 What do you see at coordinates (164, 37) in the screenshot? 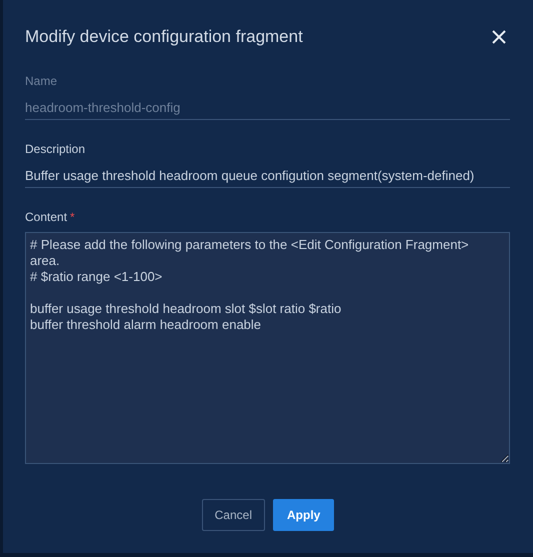
I see `dialog-title: Modify device configuration fragment` at bounding box center [164, 37].